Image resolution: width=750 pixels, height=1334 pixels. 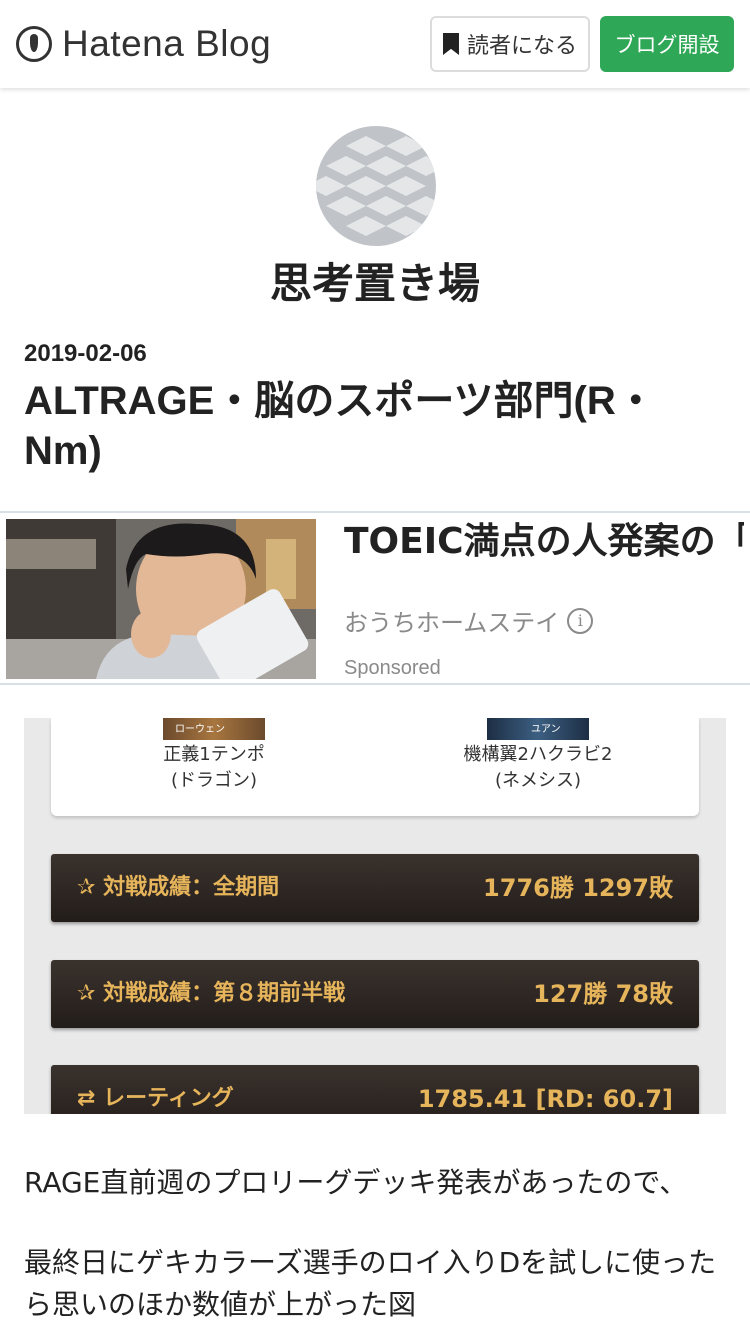 I want to click on stat-value: 1776勝 1297敗, so click(x=578, y=888).